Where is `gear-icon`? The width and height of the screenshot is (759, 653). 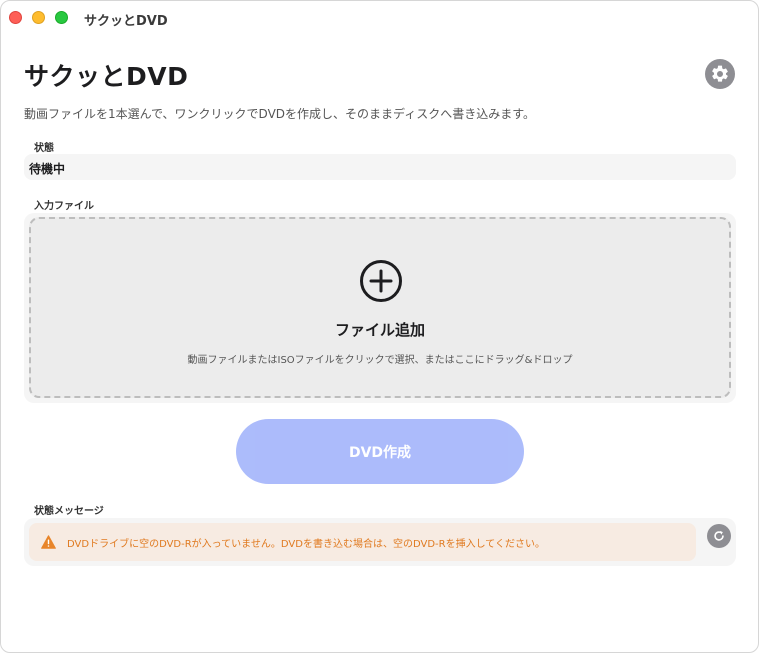 gear-icon is located at coordinates (720, 73).